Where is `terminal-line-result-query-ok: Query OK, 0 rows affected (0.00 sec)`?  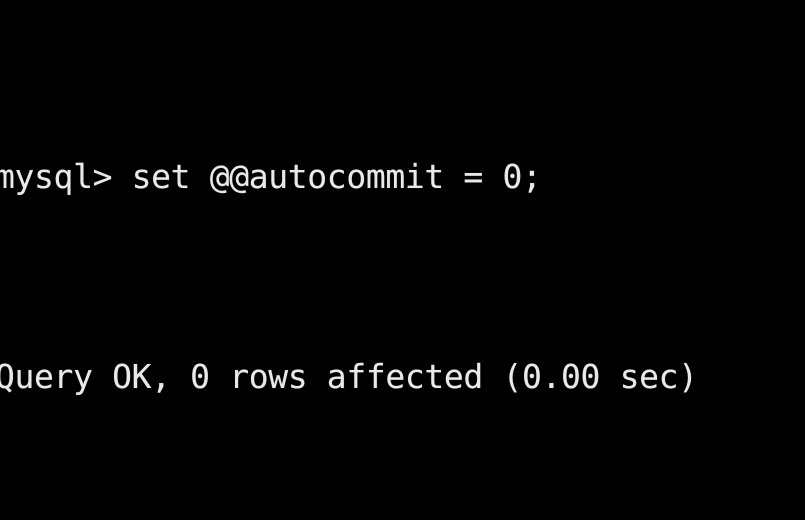
terminal-line-result-query-ok: Query OK, 0 rows affected (0.00 sec) is located at coordinates (349, 376).